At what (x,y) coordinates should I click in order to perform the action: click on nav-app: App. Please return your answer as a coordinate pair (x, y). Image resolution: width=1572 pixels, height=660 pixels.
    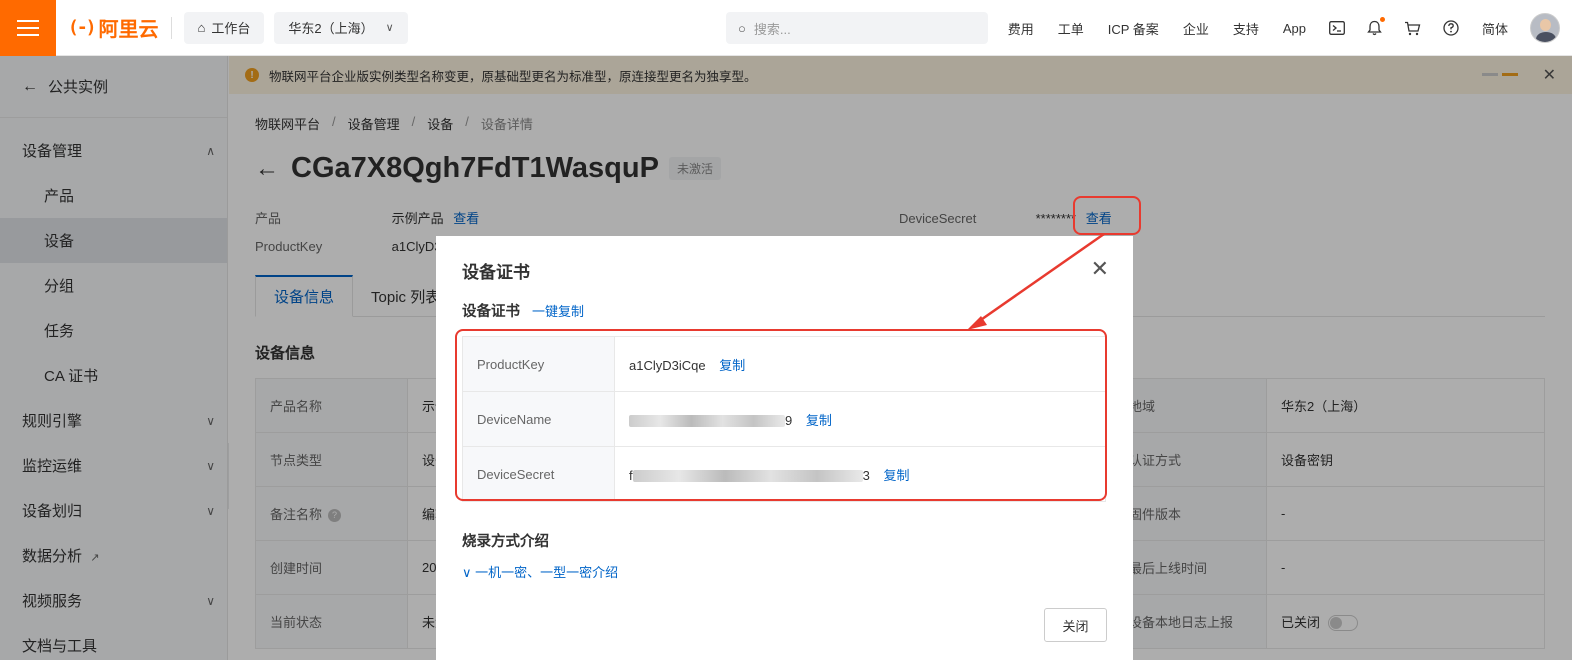
    Looking at the image, I should click on (1294, 28).